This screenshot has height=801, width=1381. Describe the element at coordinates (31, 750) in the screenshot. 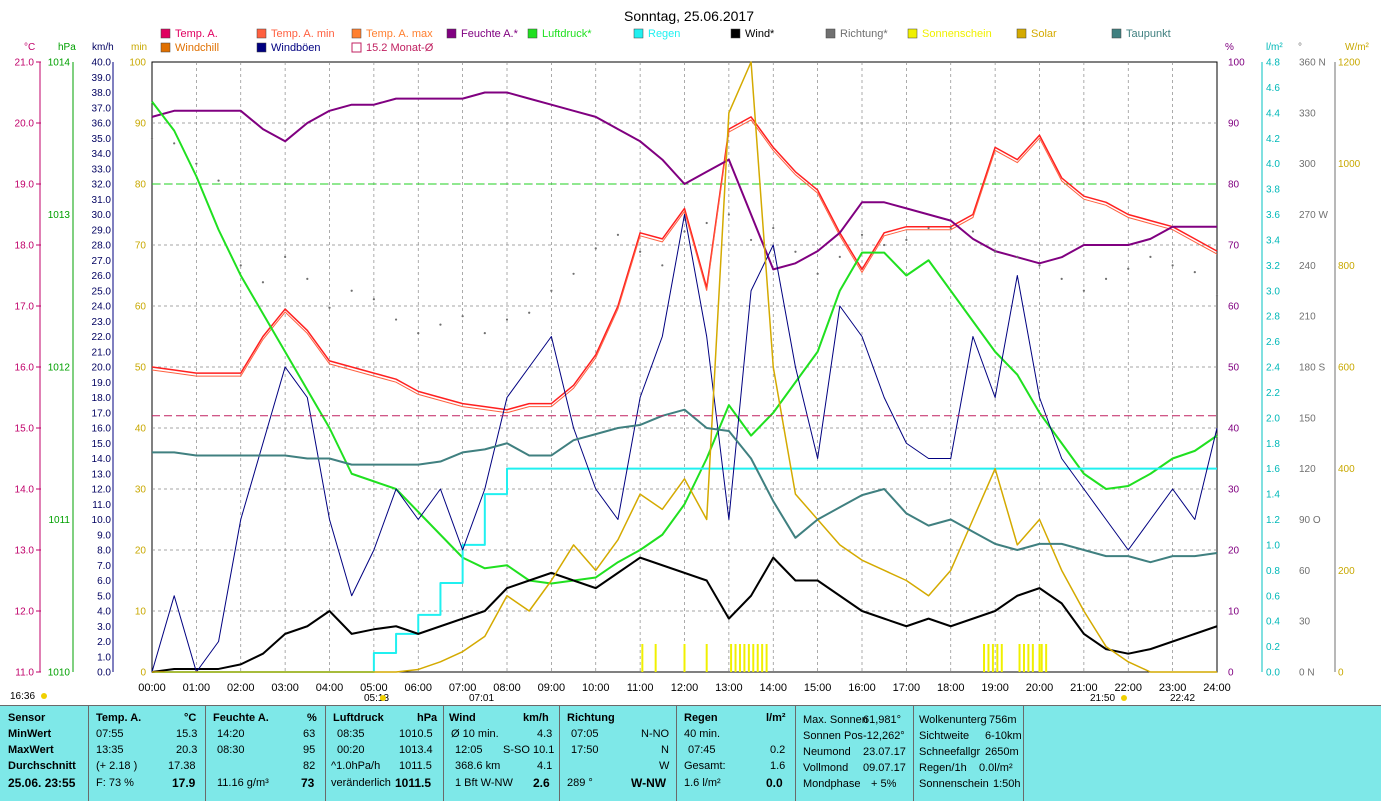

I see `row-max-label: MaxWert` at that location.